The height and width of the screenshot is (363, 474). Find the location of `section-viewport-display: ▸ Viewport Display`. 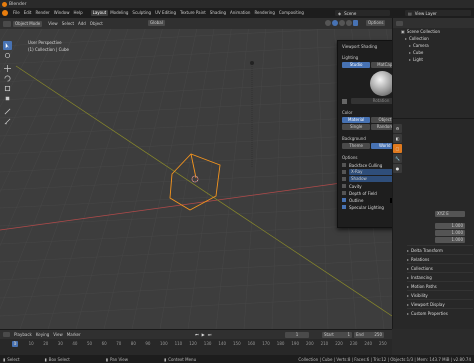

section-viewport-display: ▸ Viewport Display is located at coordinates (440, 303).